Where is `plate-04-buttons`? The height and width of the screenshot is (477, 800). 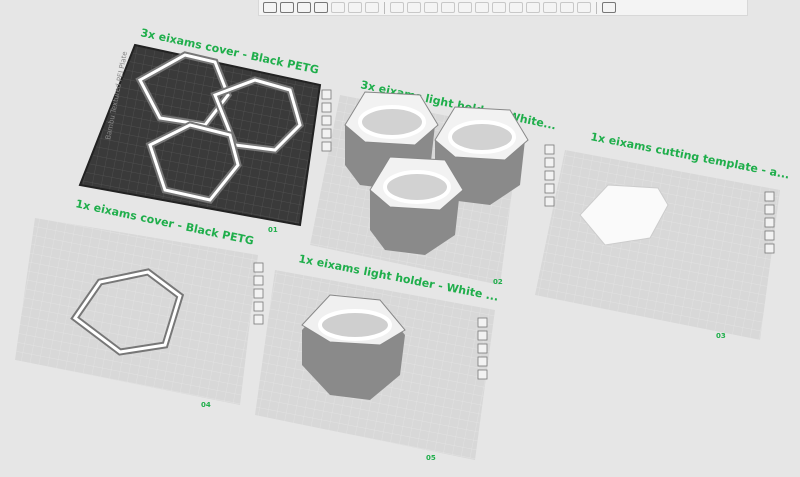 plate-04-buttons is located at coordinates (258, 293).